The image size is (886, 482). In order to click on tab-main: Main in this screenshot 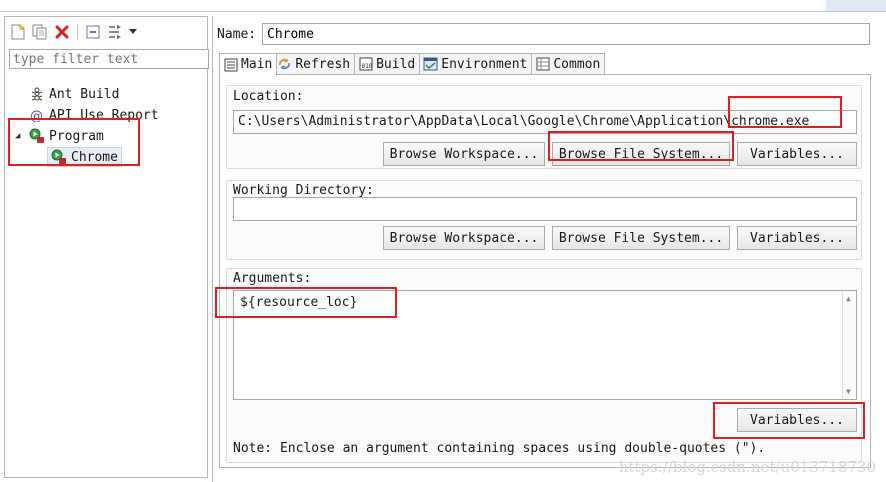, I will do `click(248, 64)`.